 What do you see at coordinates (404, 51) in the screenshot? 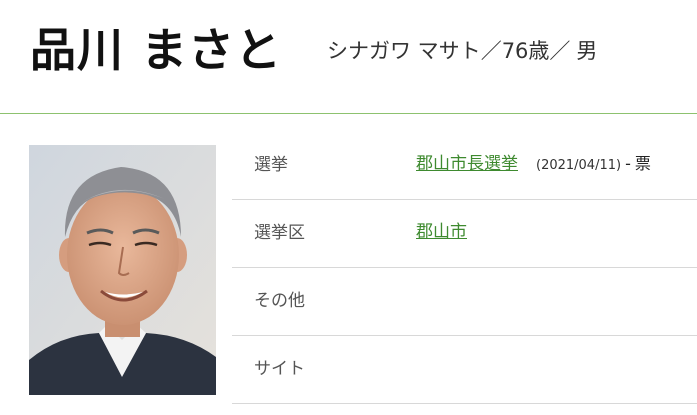
I see `candidate-kana: シナガワ マサト` at bounding box center [404, 51].